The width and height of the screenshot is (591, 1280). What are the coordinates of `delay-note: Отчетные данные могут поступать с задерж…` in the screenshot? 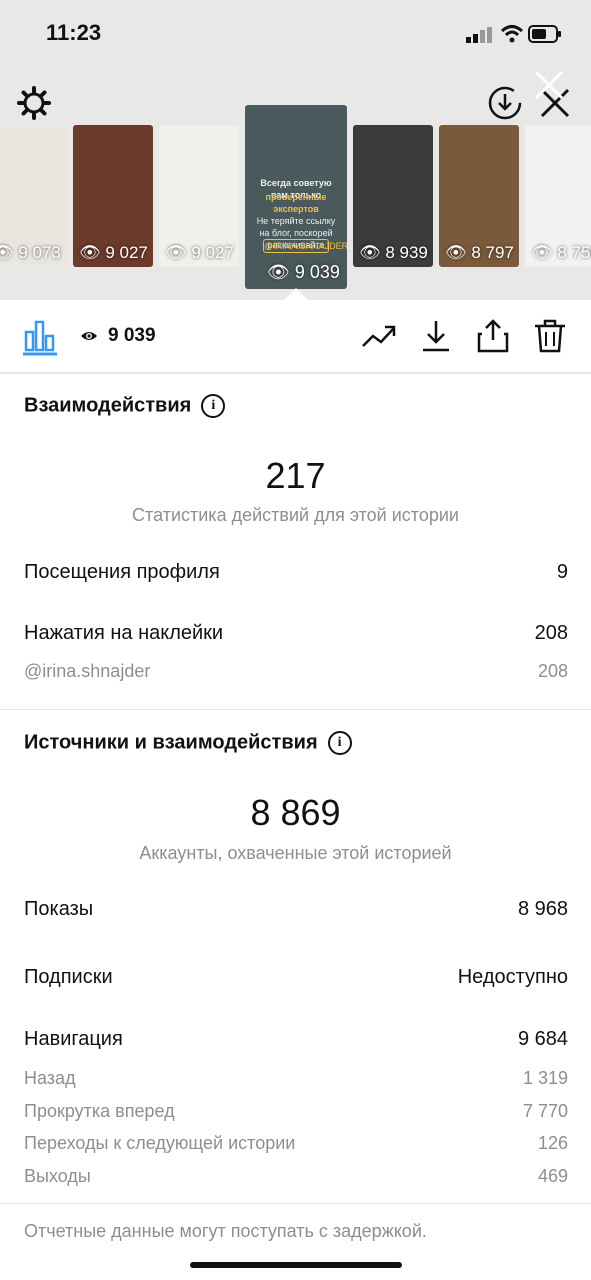 It's located at (225, 1231).